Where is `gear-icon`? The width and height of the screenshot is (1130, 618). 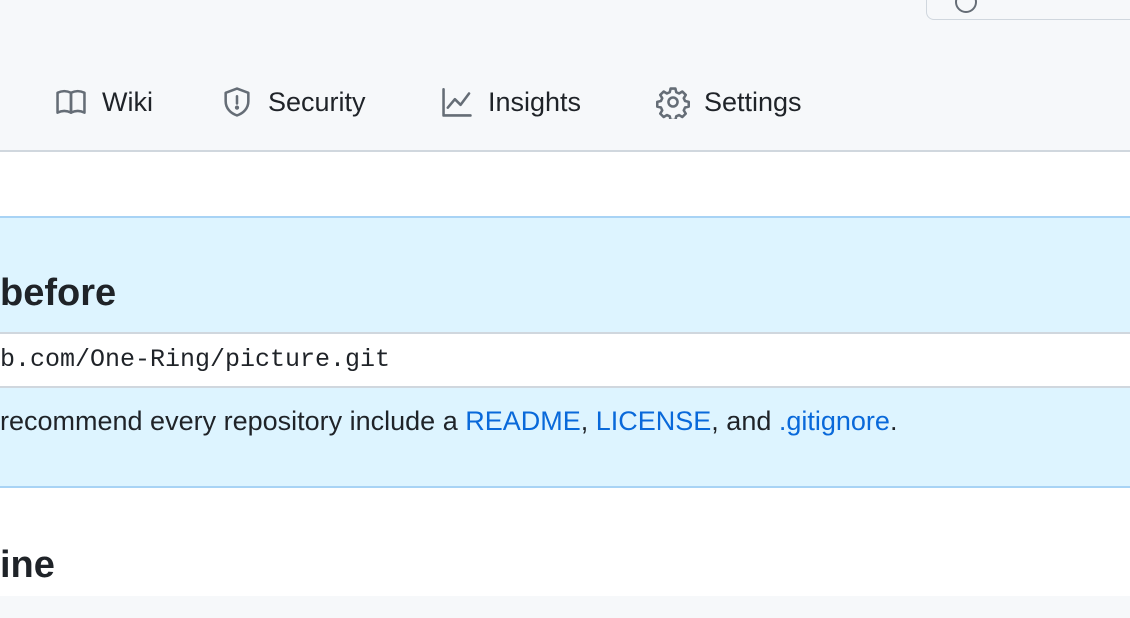 gear-icon is located at coordinates (673, 103).